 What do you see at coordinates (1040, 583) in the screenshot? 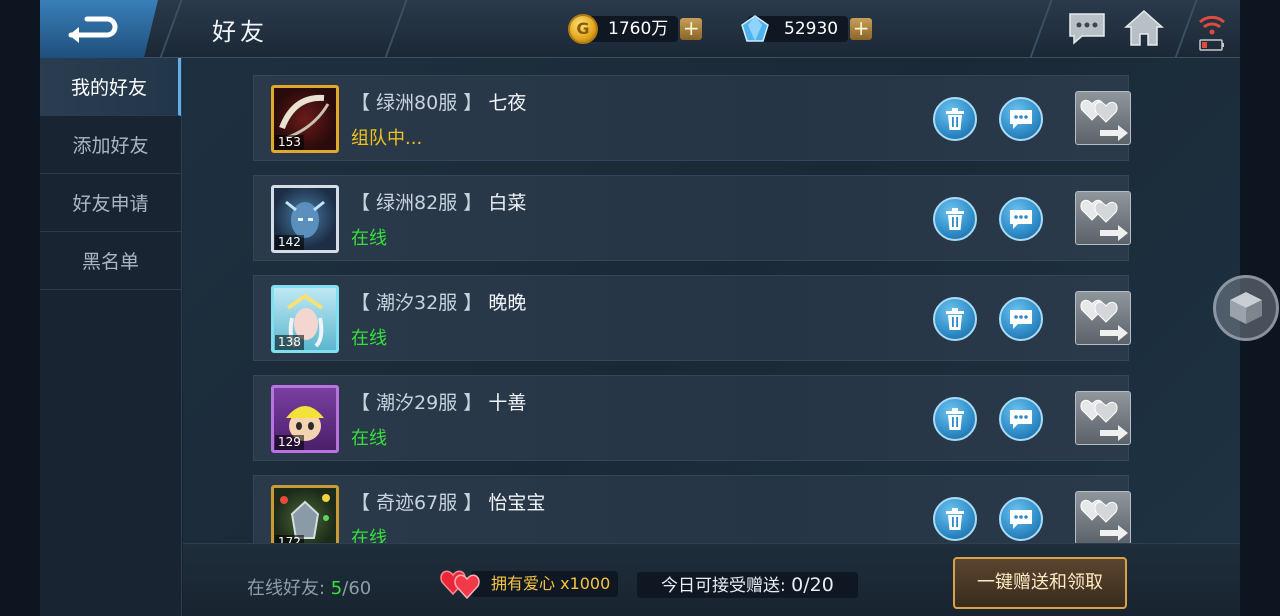
I see `send-and-claim-all-button: 一键赠送和领取` at bounding box center [1040, 583].